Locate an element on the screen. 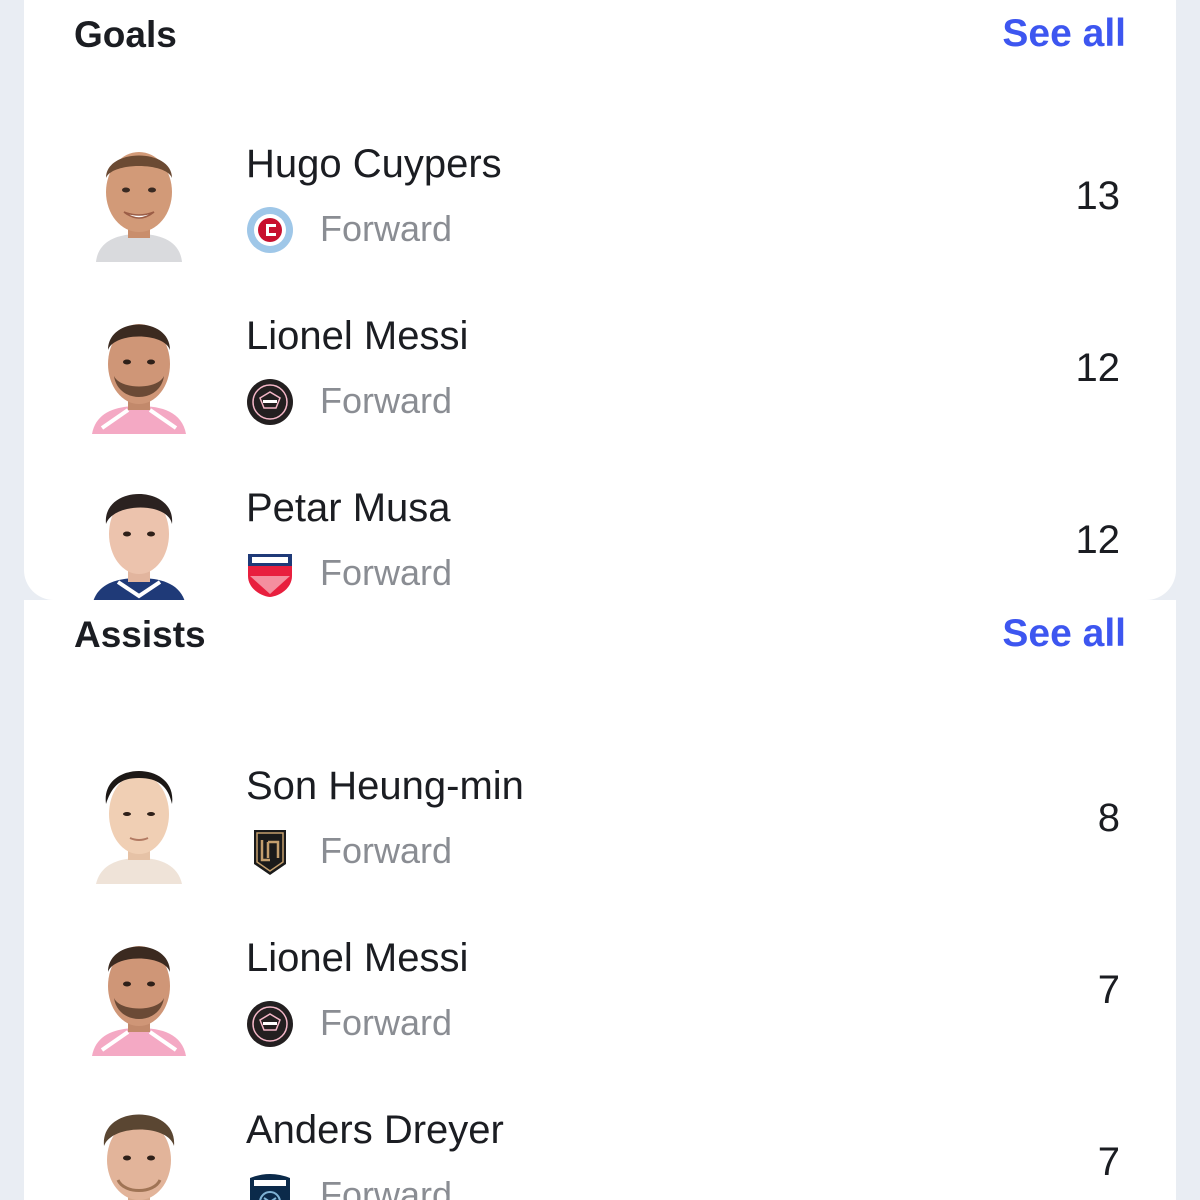 Image resolution: width=1200 pixels, height=1200 pixels. goals-row: Petar Musa Forward 12 is located at coordinates (600, 532).